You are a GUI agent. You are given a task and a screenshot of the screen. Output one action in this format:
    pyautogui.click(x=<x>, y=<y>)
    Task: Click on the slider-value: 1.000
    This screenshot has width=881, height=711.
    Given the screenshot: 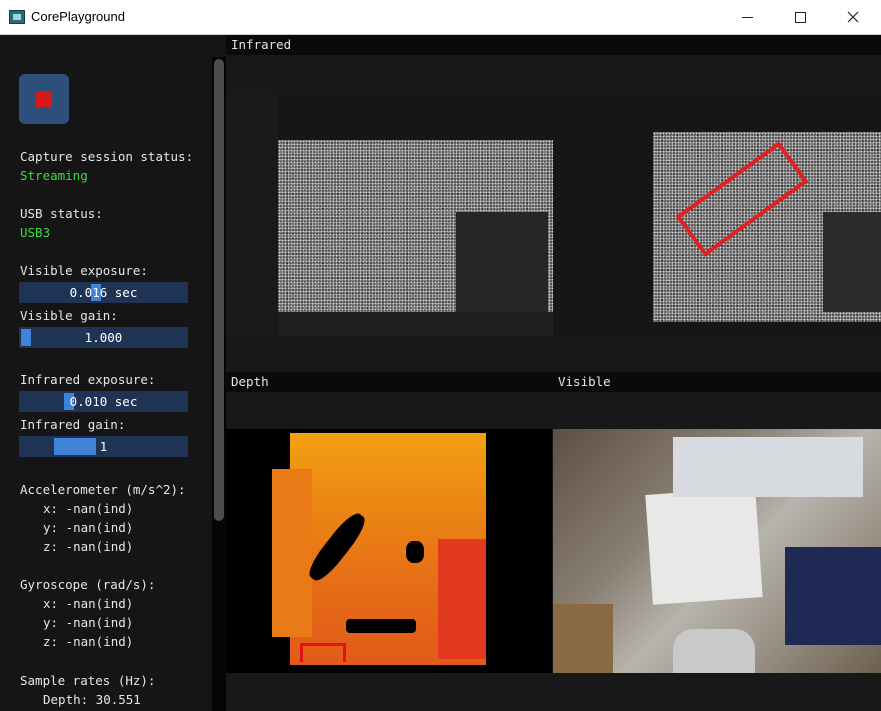 What is the action you would take?
    pyautogui.click(x=103, y=337)
    